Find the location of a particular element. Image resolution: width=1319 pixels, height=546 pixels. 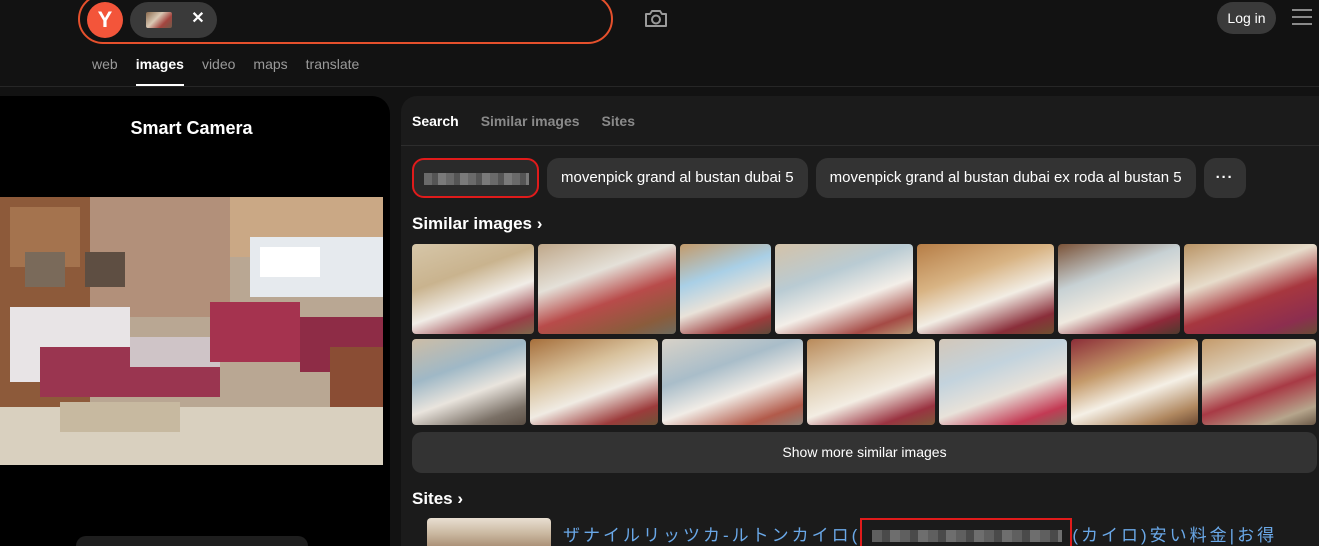

result-tabs: Search Similar images Sites is located at coordinates (534, 121).